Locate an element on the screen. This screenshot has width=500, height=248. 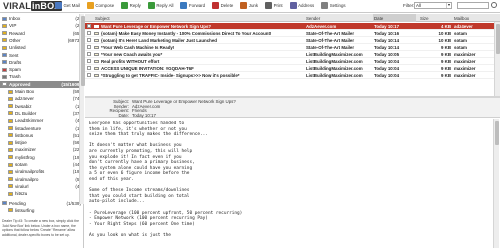
logo-part1: VIRAL is located at coordinates (17, 6).